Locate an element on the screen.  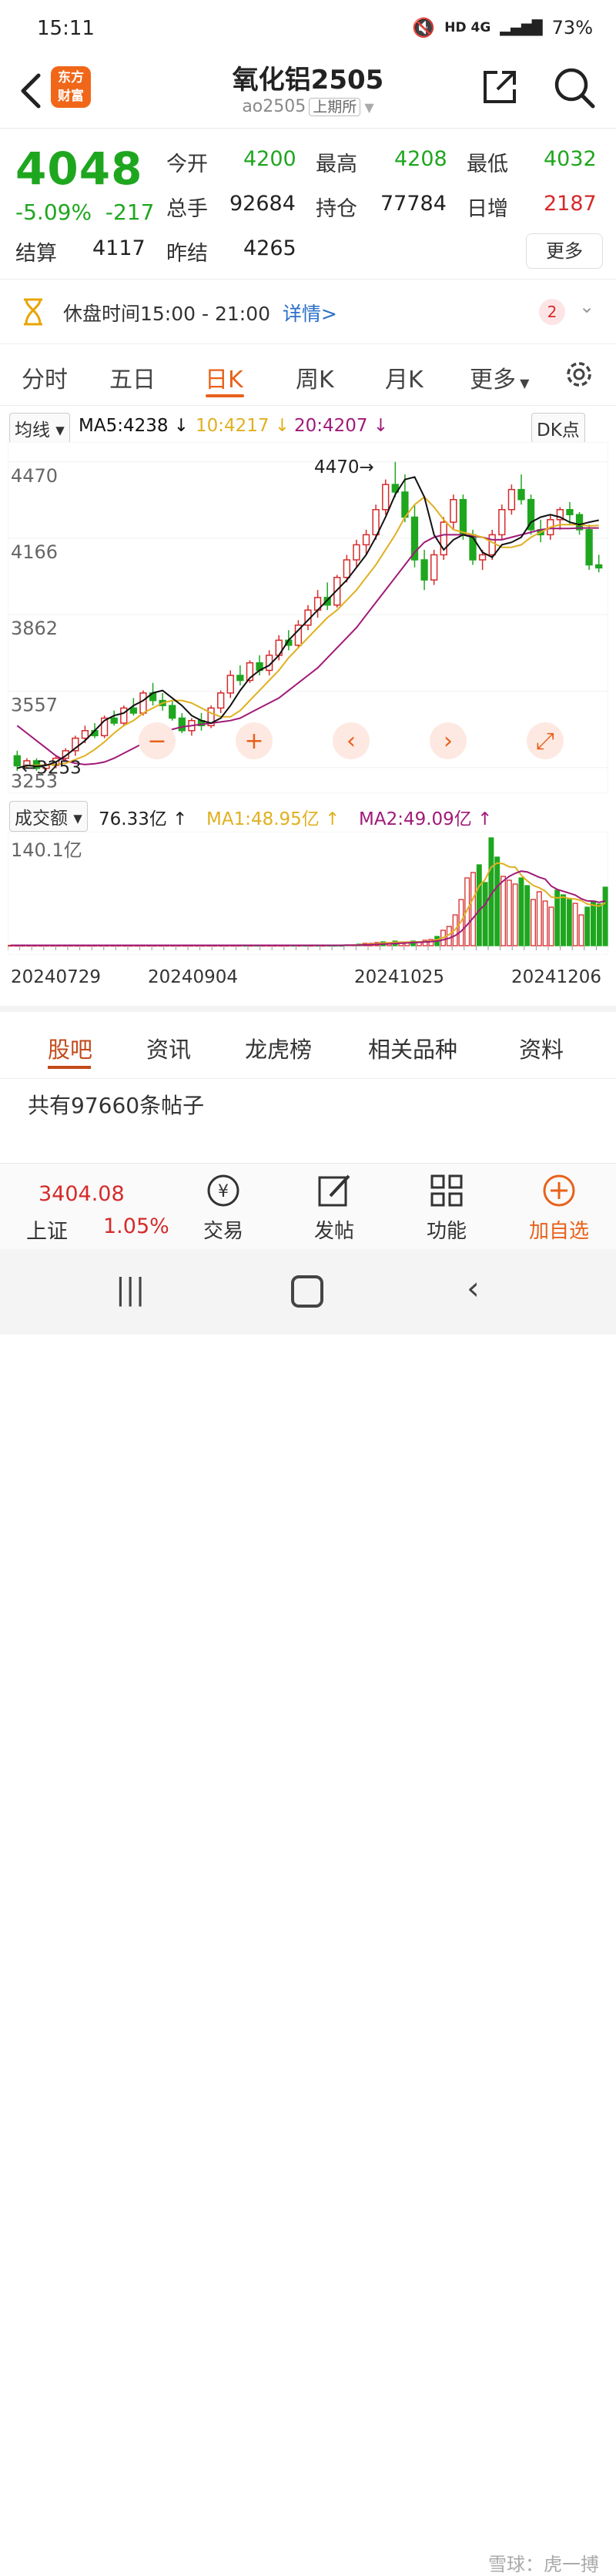
high-label: 最高 is located at coordinates (336, 164).